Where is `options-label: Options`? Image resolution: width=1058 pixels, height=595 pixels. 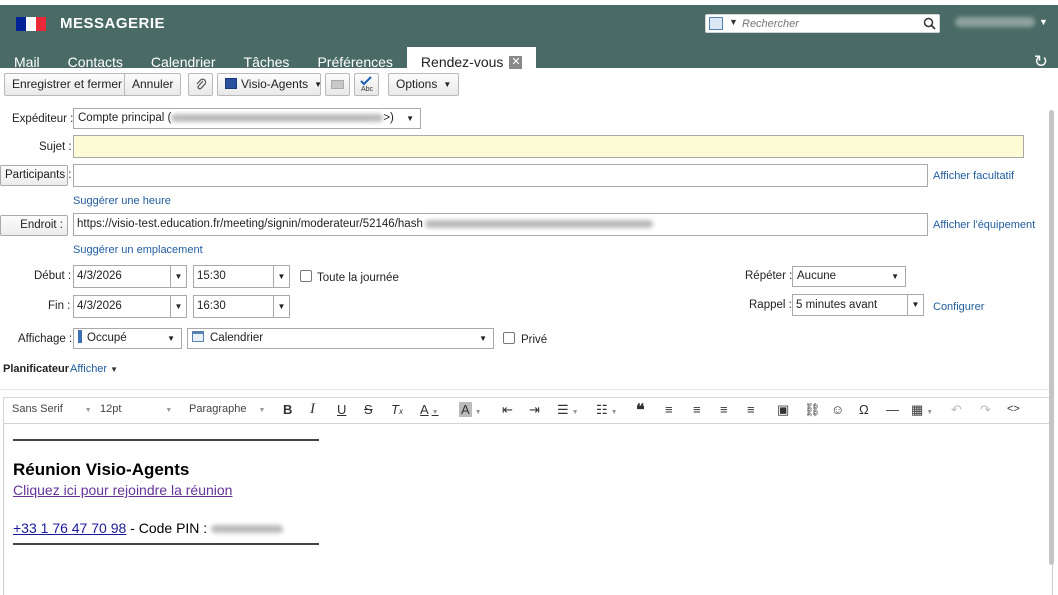
options-label: Options is located at coordinates (417, 84).